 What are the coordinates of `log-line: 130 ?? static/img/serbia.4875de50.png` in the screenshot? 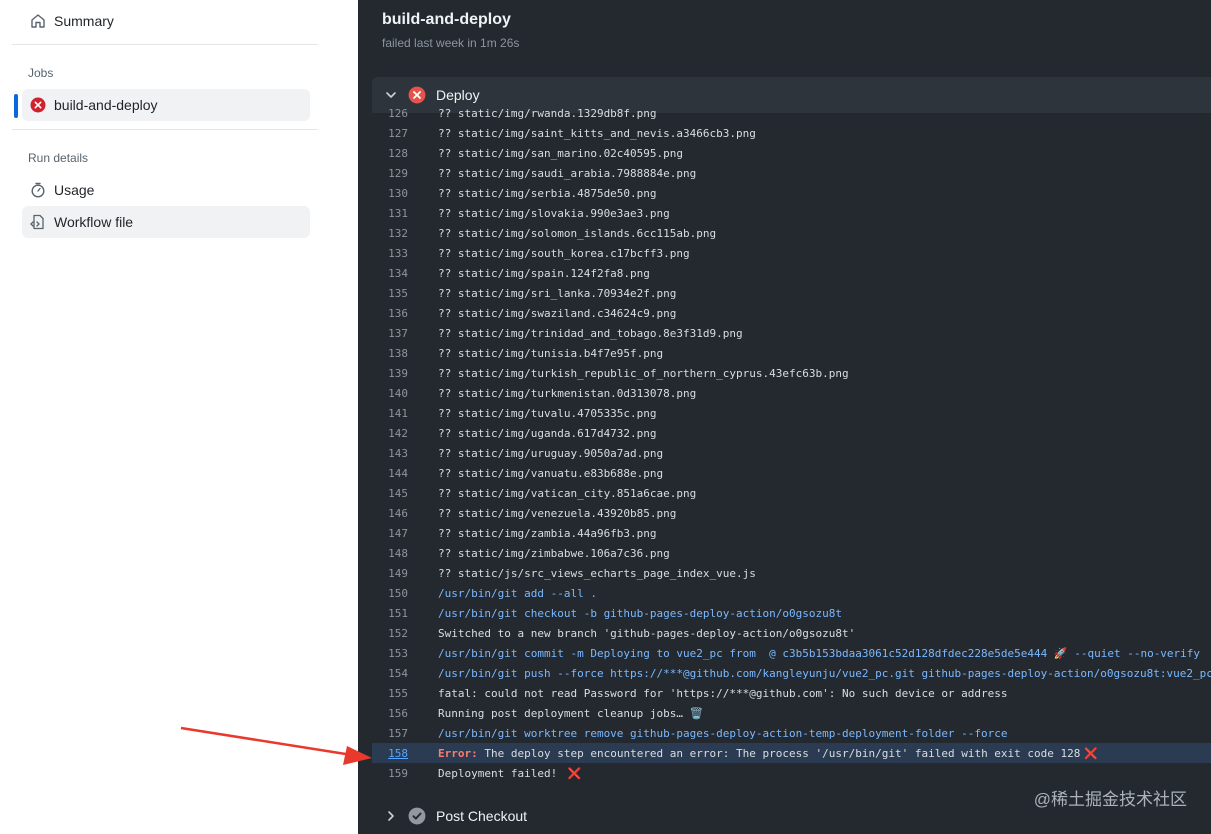 It's located at (791, 193).